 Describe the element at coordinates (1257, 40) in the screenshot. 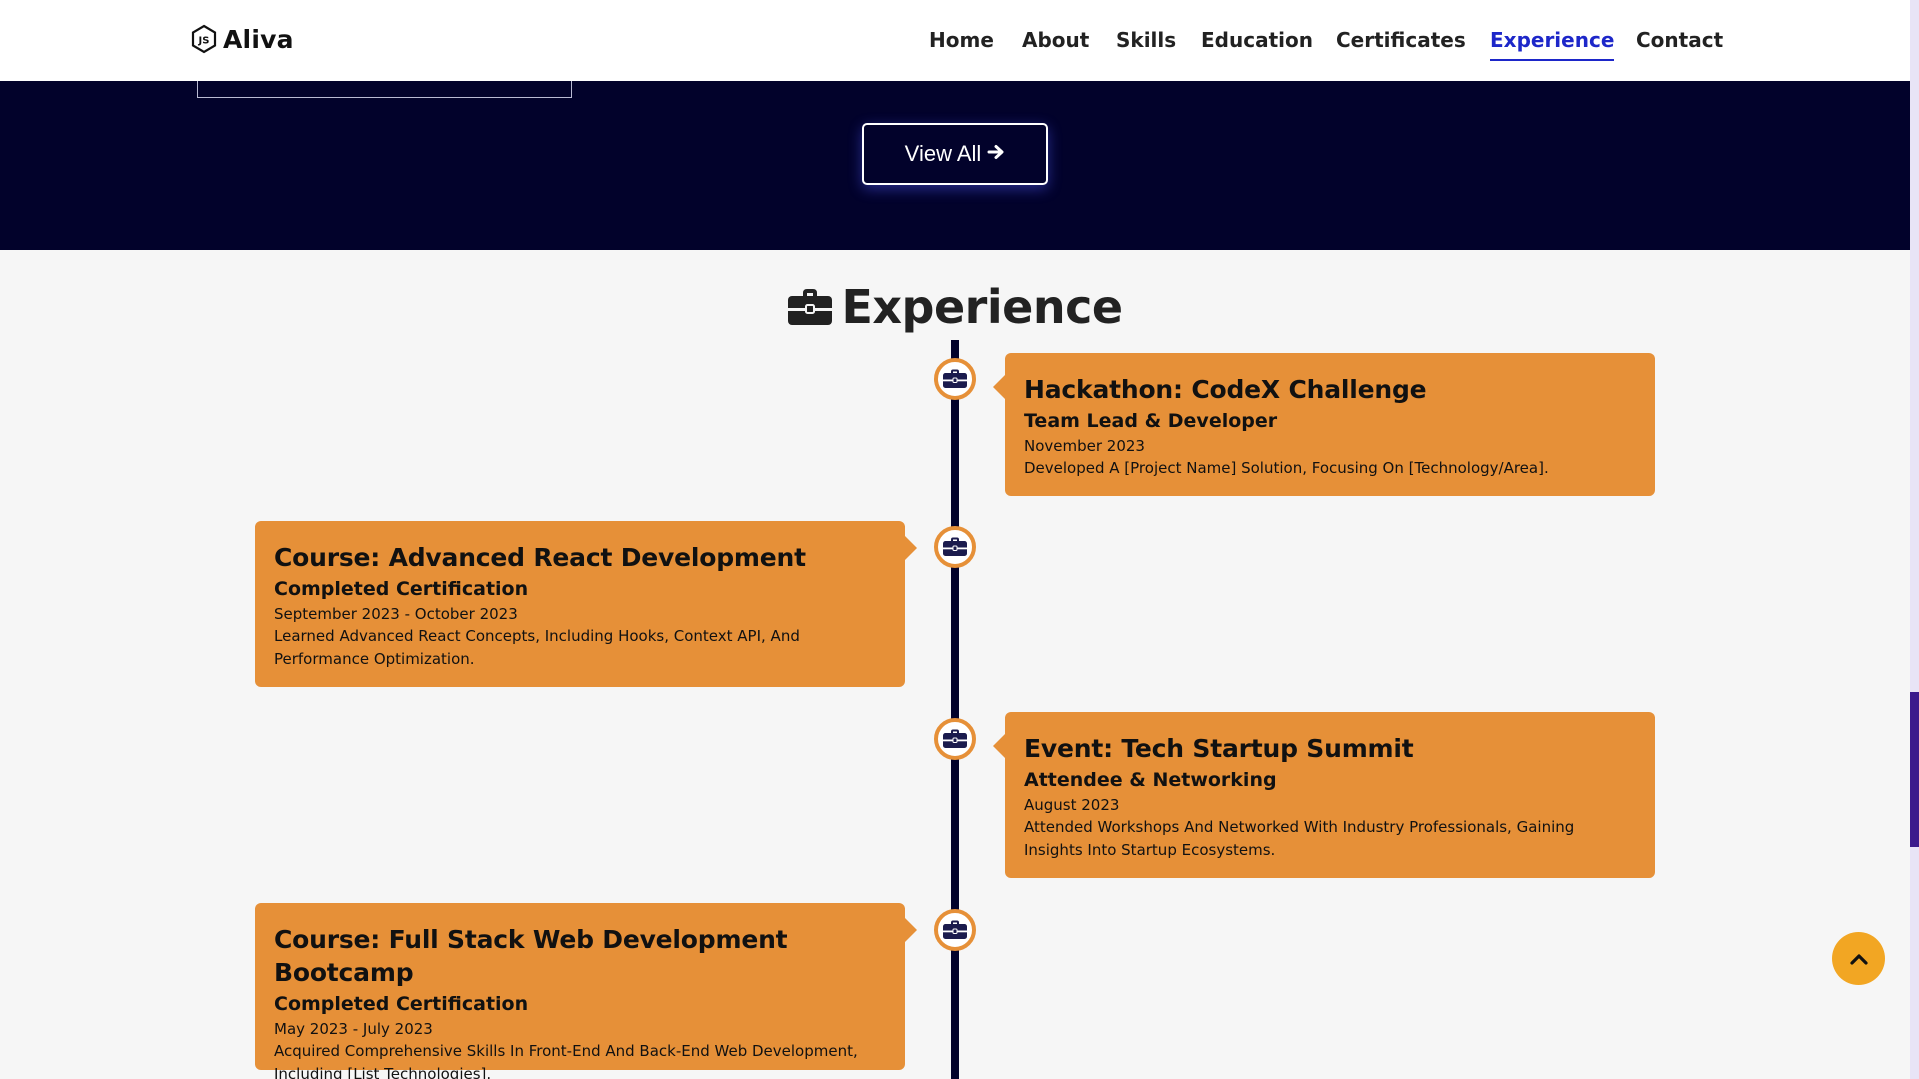

I see `nav-education: Education` at that location.